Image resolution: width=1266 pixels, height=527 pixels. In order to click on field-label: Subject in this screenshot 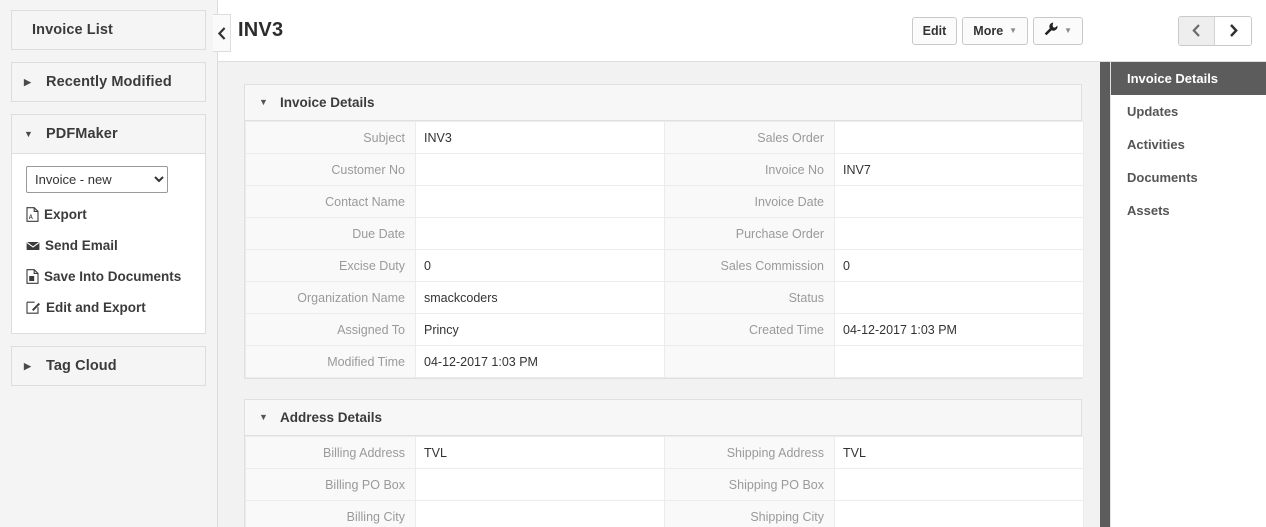, I will do `click(330, 137)`.